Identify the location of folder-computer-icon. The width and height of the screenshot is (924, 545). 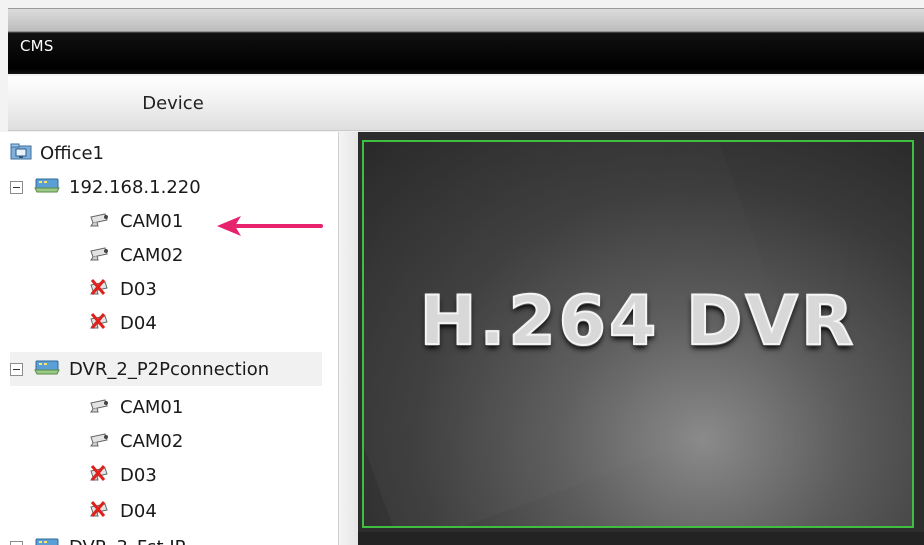
(21, 153).